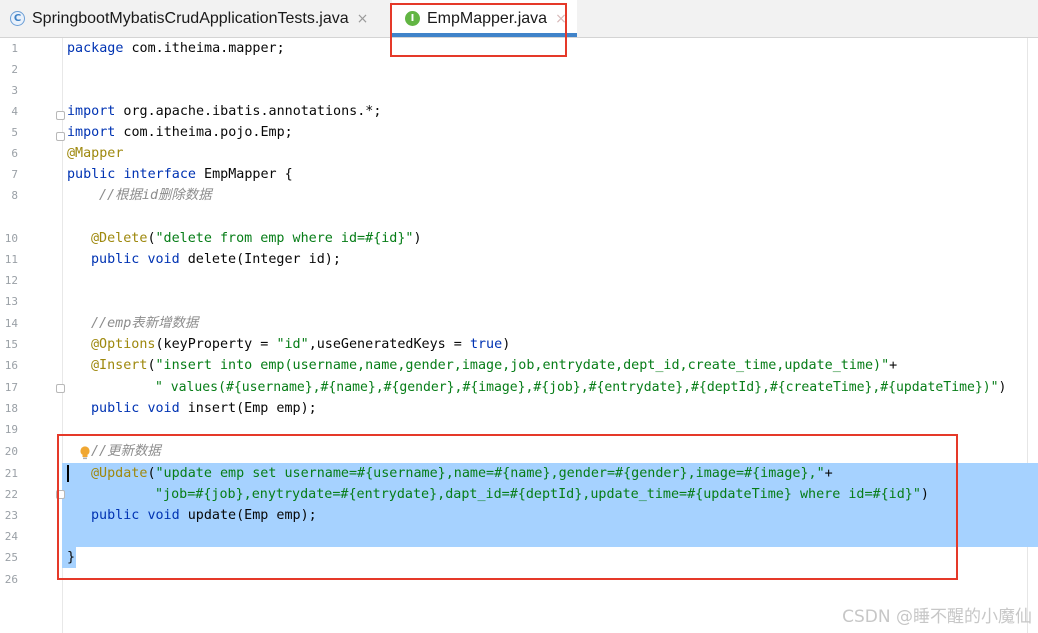 The image size is (1038, 633). Describe the element at coordinates (11, 301) in the screenshot. I see `line-number: 13` at that location.